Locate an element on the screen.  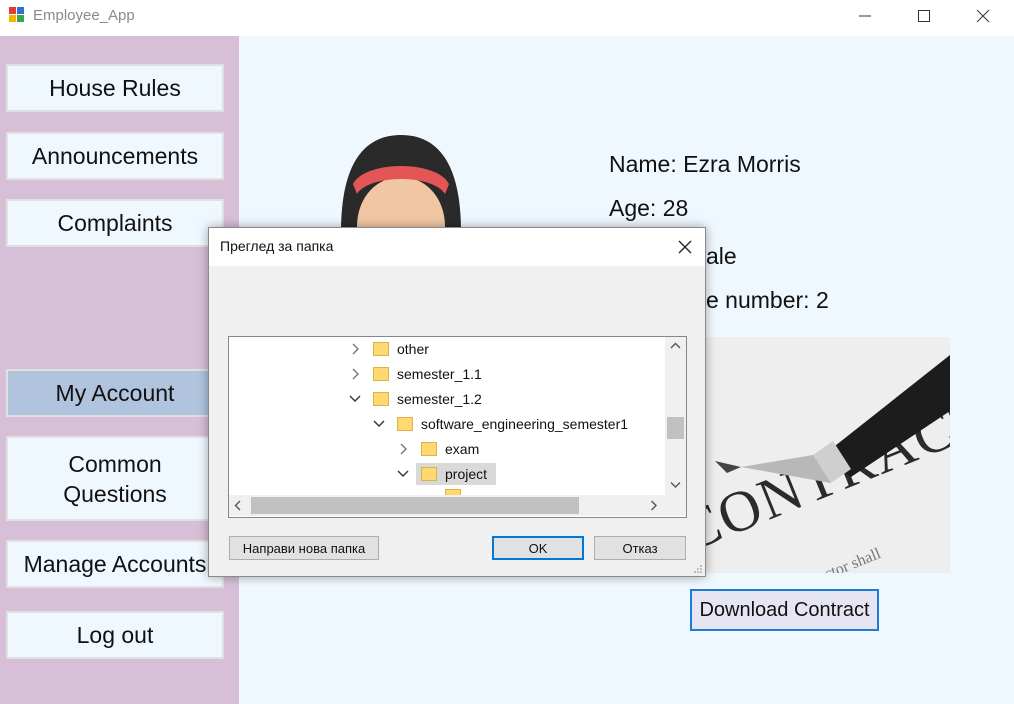
resize-grip-icon is located at coordinates (698, 569).